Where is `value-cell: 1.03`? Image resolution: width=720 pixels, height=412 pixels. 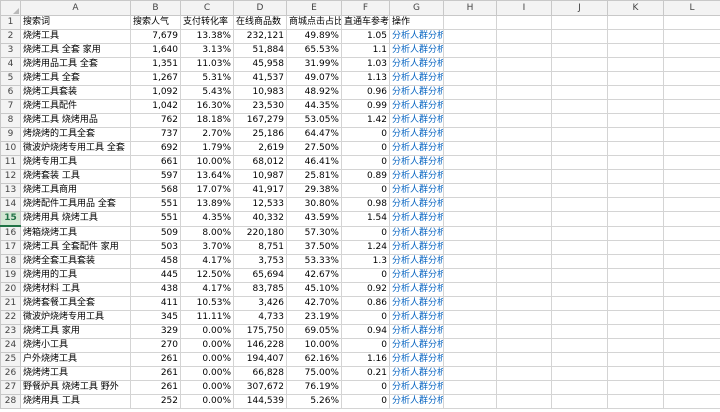
value-cell: 1.03 is located at coordinates (365, 64).